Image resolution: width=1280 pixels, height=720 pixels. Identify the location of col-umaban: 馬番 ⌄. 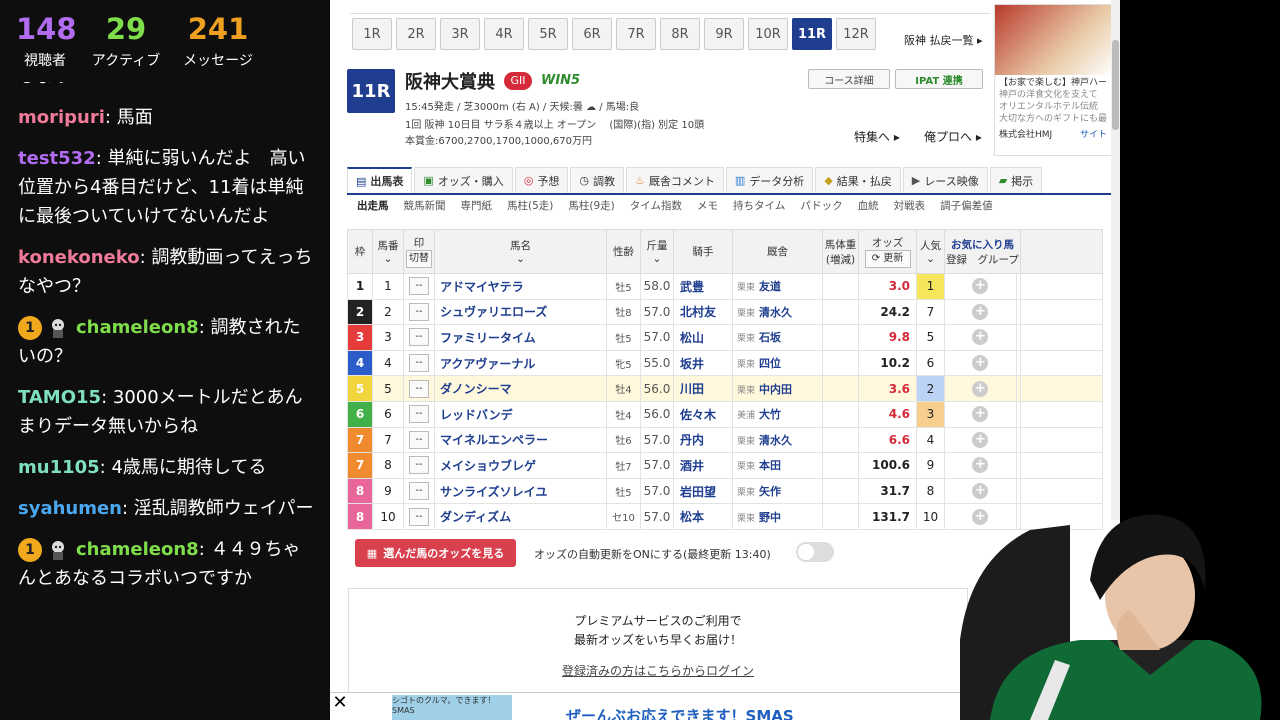
(388, 251).